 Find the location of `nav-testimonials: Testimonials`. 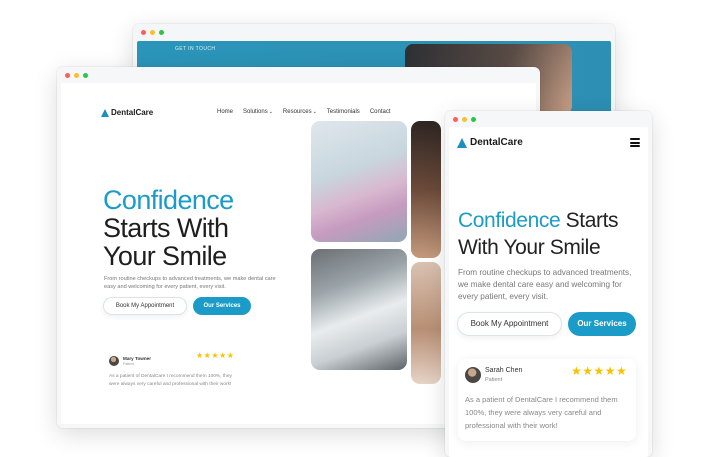

nav-testimonials: Testimonials is located at coordinates (343, 112).